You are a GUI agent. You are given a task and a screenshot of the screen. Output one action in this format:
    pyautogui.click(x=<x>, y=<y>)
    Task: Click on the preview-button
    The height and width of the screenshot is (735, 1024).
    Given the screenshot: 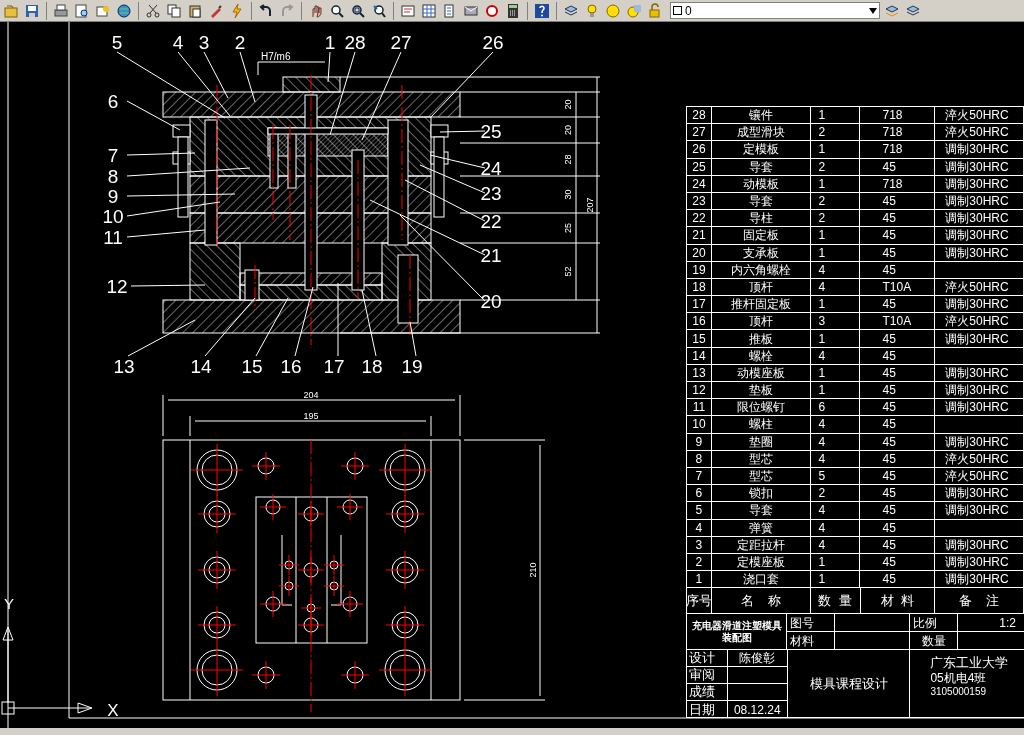 What is the action you would take?
    pyautogui.click(x=82, y=10)
    